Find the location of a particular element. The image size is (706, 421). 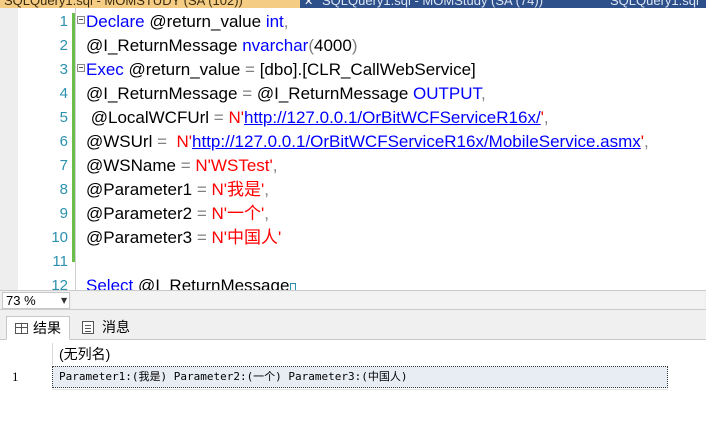

tab-messages-label: 消息 is located at coordinates (116, 327).